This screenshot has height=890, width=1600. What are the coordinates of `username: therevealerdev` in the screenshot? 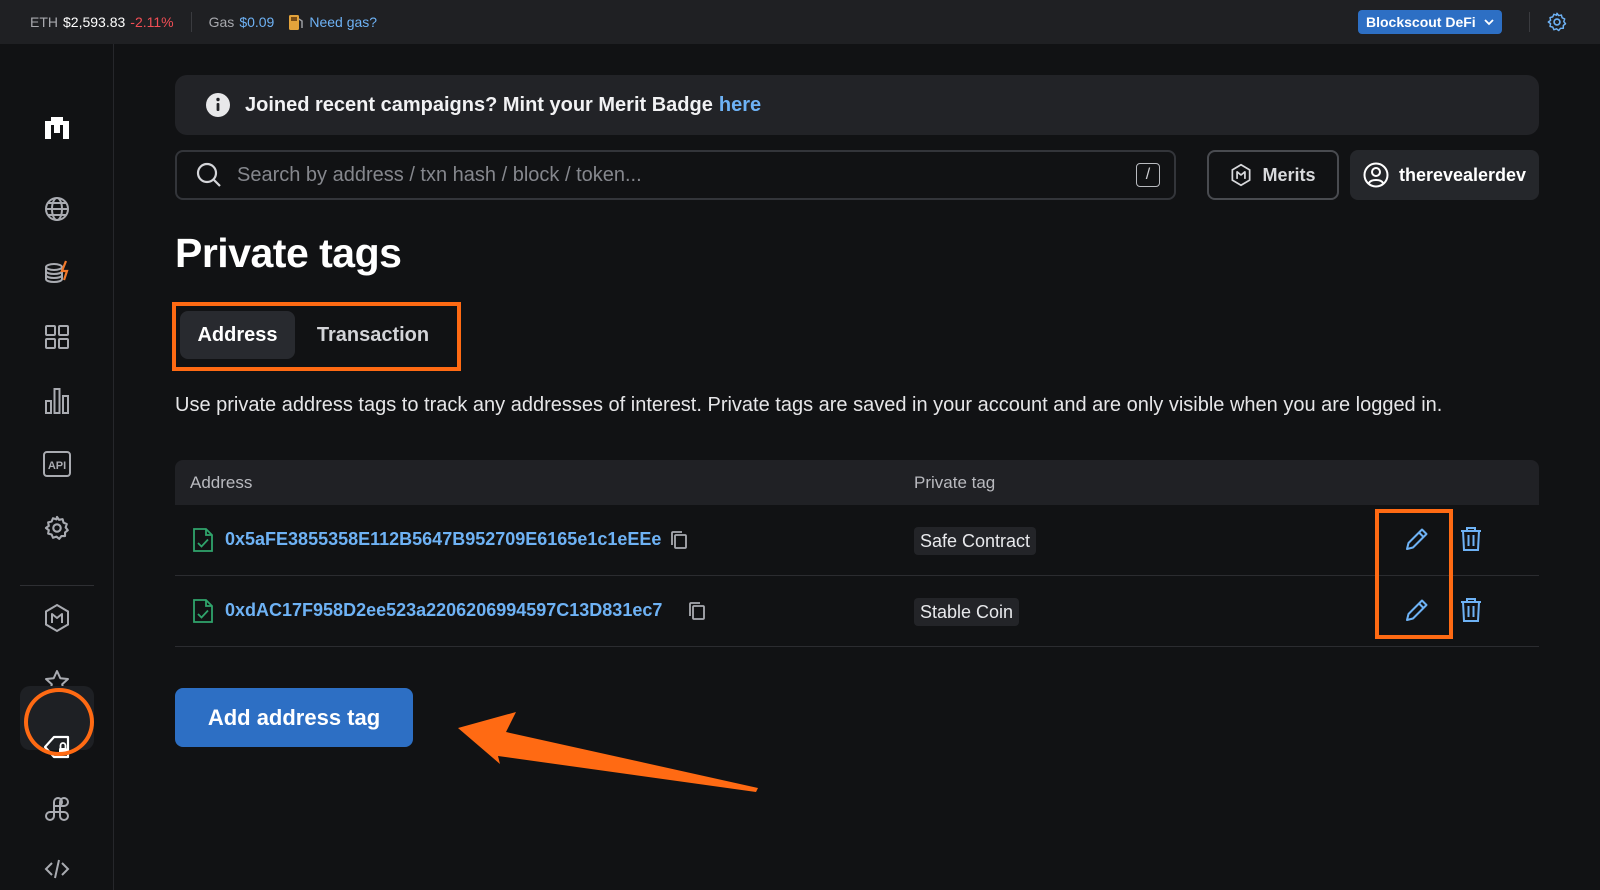 It's located at (1462, 174).